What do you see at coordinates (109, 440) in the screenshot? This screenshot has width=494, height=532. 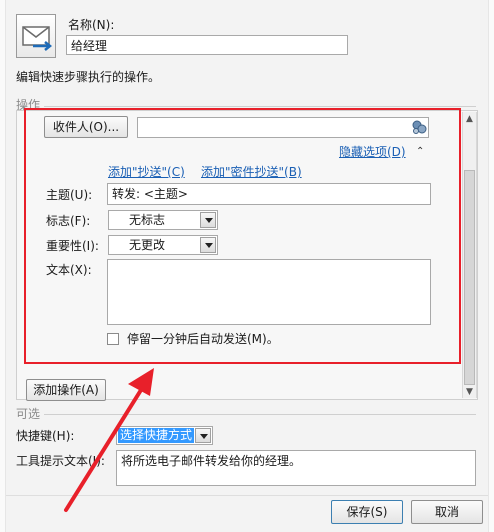 I see `annotation-arrow` at bounding box center [109, 440].